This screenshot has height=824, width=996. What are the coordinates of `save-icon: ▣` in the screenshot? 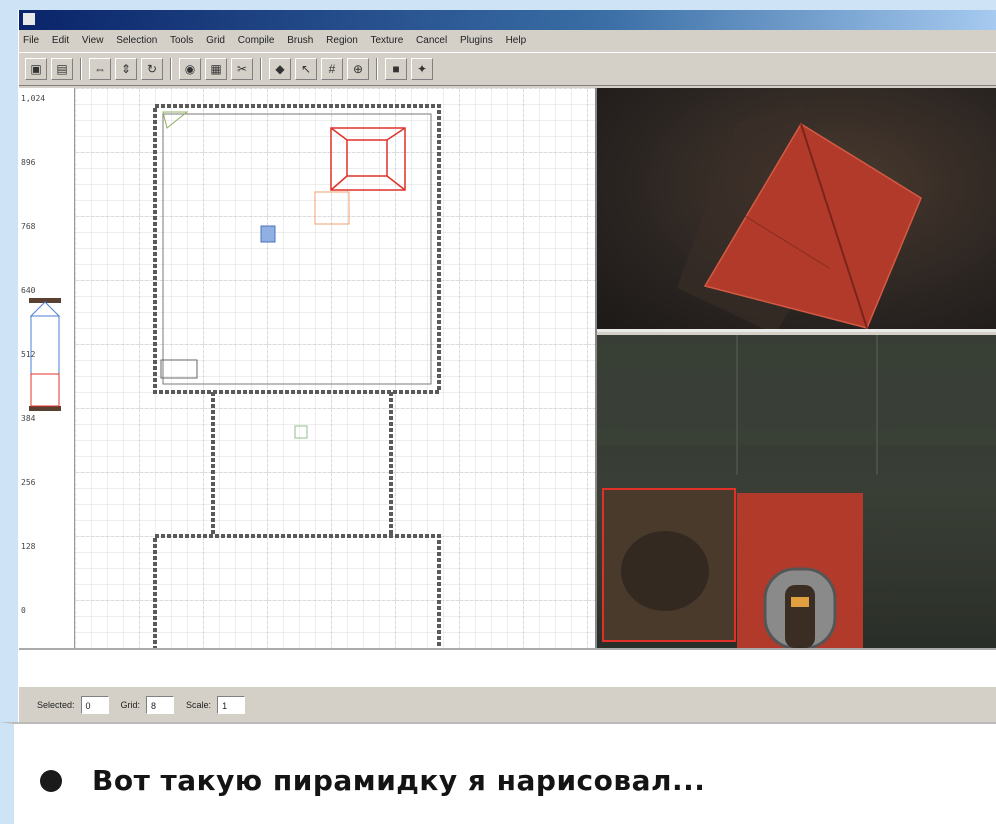 It's located at (36, 69).